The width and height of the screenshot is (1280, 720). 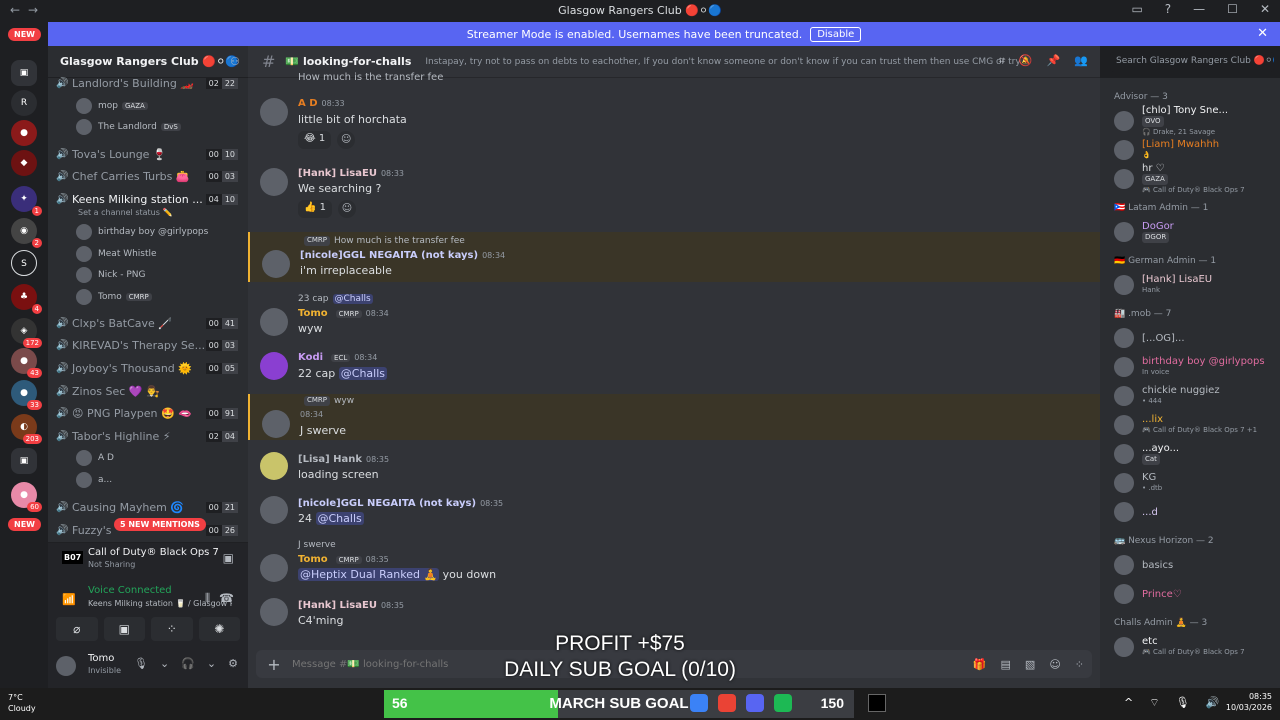 What do you see at coordinates (24, 263) in the screenshot?
I see `server-icon: S` at bounding box center [24, 263].